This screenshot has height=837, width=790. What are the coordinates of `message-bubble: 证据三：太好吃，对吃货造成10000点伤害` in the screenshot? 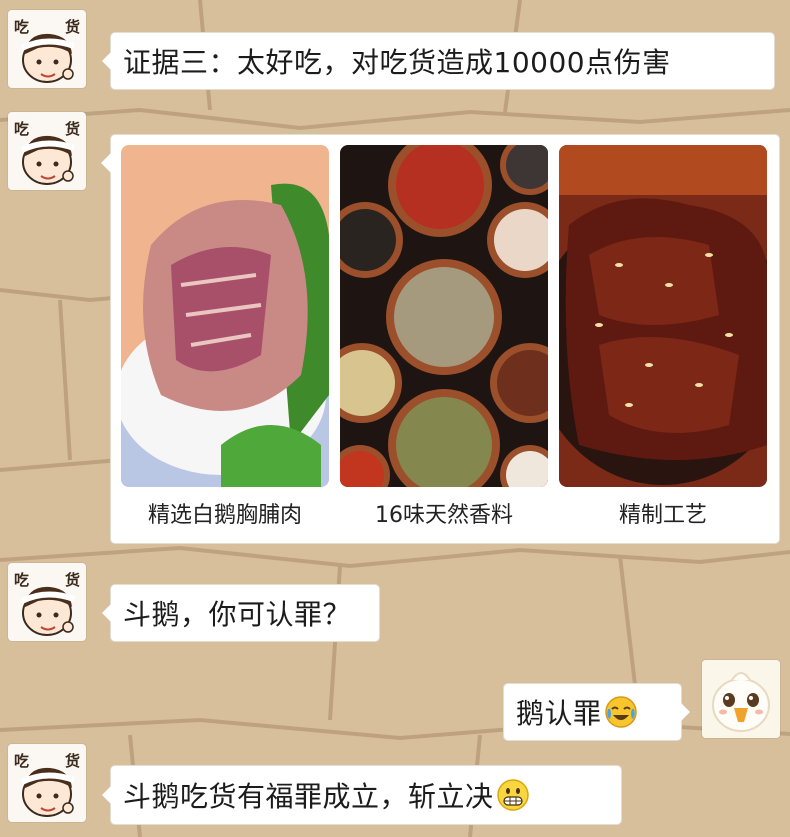 It's located at (438, 61).